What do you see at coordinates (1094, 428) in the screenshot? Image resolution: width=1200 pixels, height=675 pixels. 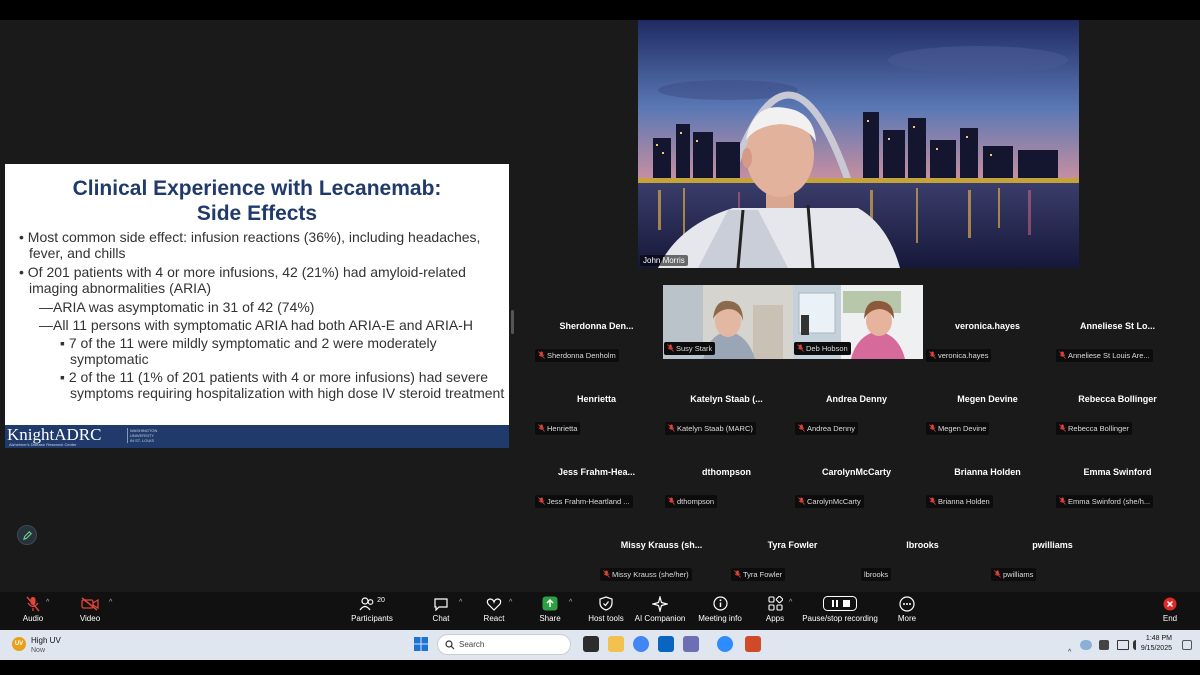 I see `participant-label: Rebecca Bollinger` at bounding box center [1094, 428].